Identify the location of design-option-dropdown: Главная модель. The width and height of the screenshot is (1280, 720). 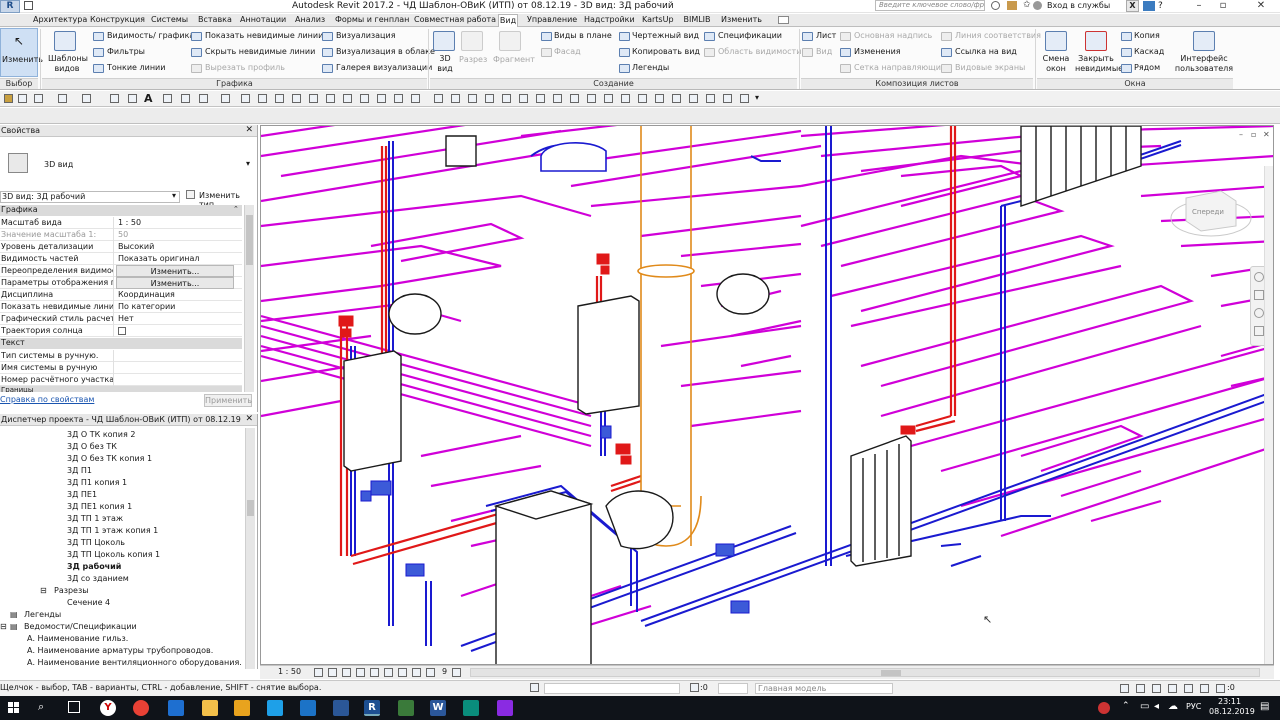
(824, 688).